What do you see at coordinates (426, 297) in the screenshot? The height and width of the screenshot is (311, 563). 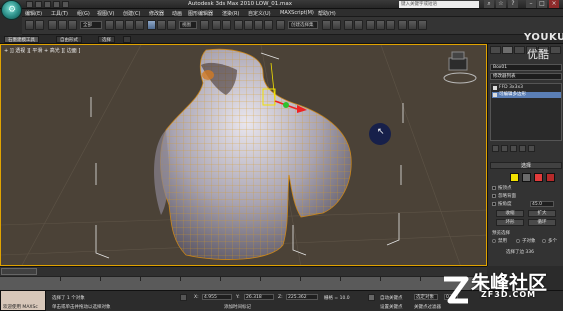 I see `key-mode-dropdown: 选定对象` at bounding box center [426, 297].